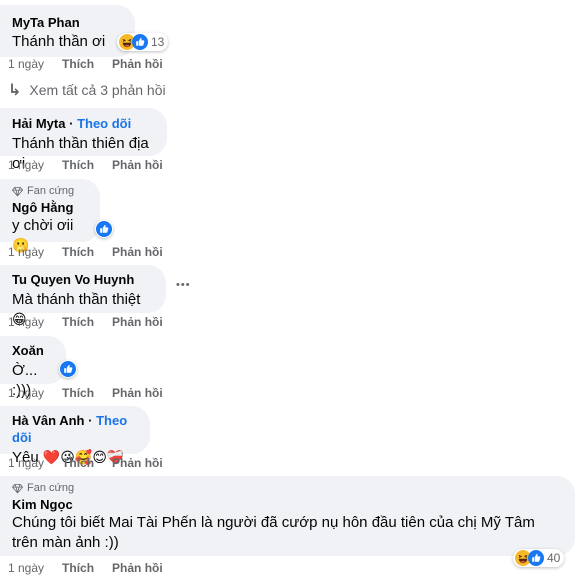 This screenshot has height=578, width=580. Describe the element at coordinates (158, 42) in the screenshot. I see `reaction-count: 13` at that location.